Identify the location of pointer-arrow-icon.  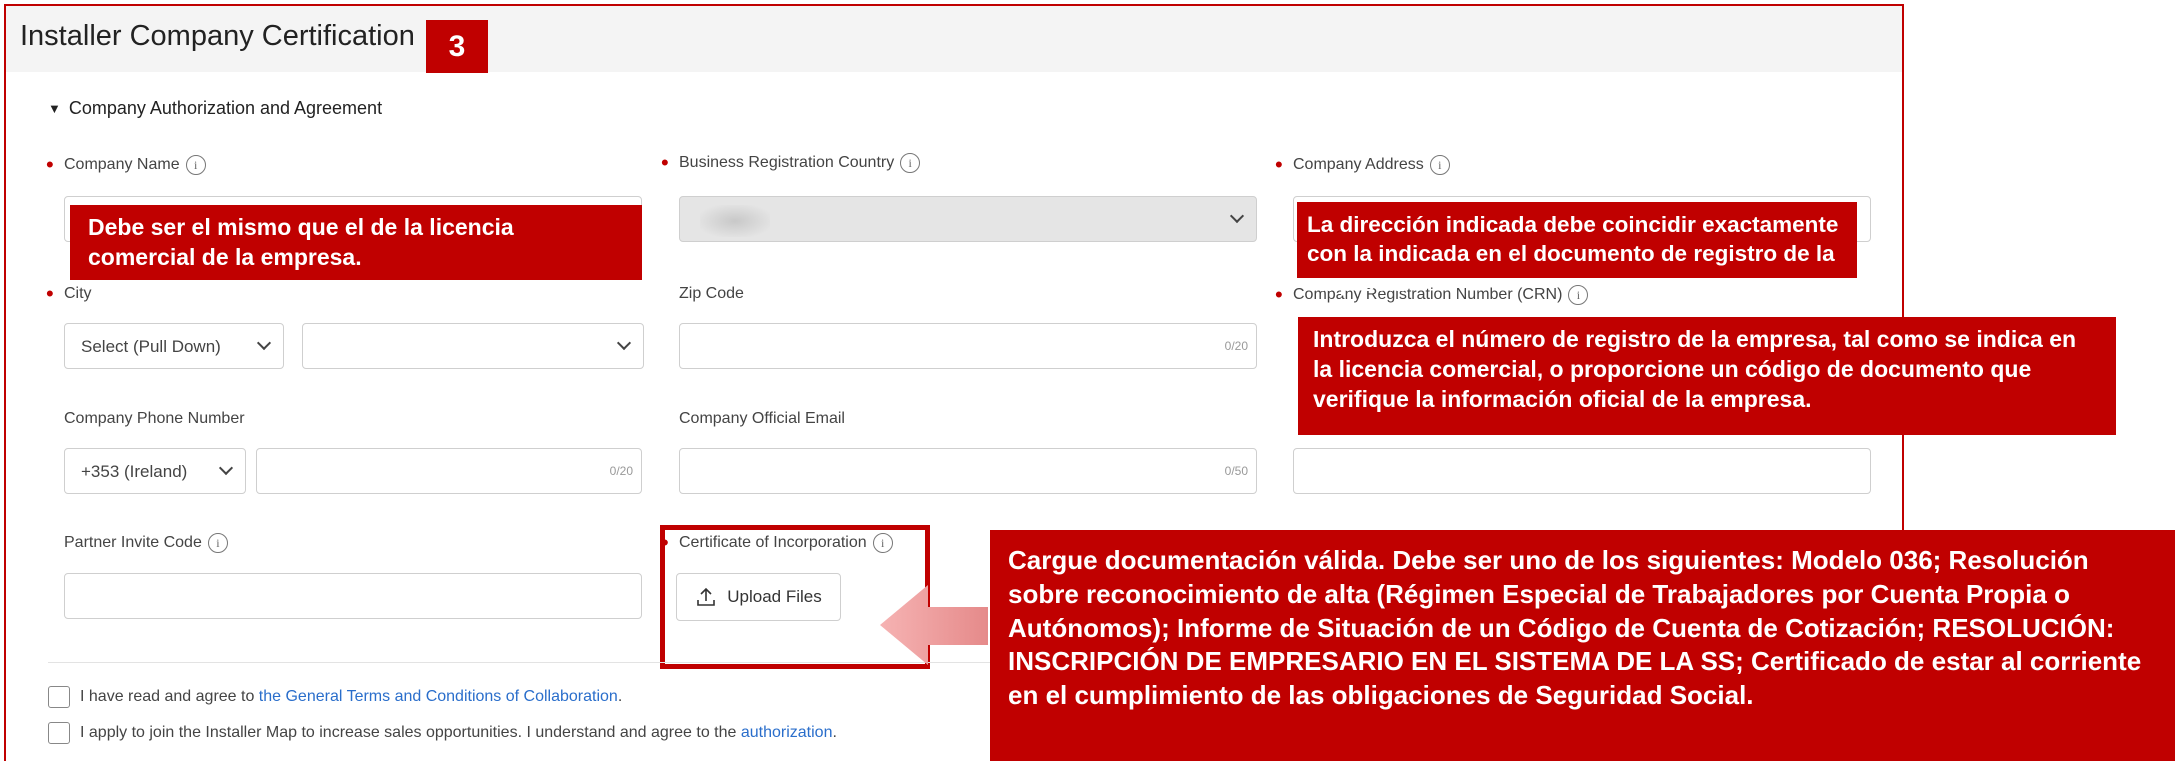
(934, 625).